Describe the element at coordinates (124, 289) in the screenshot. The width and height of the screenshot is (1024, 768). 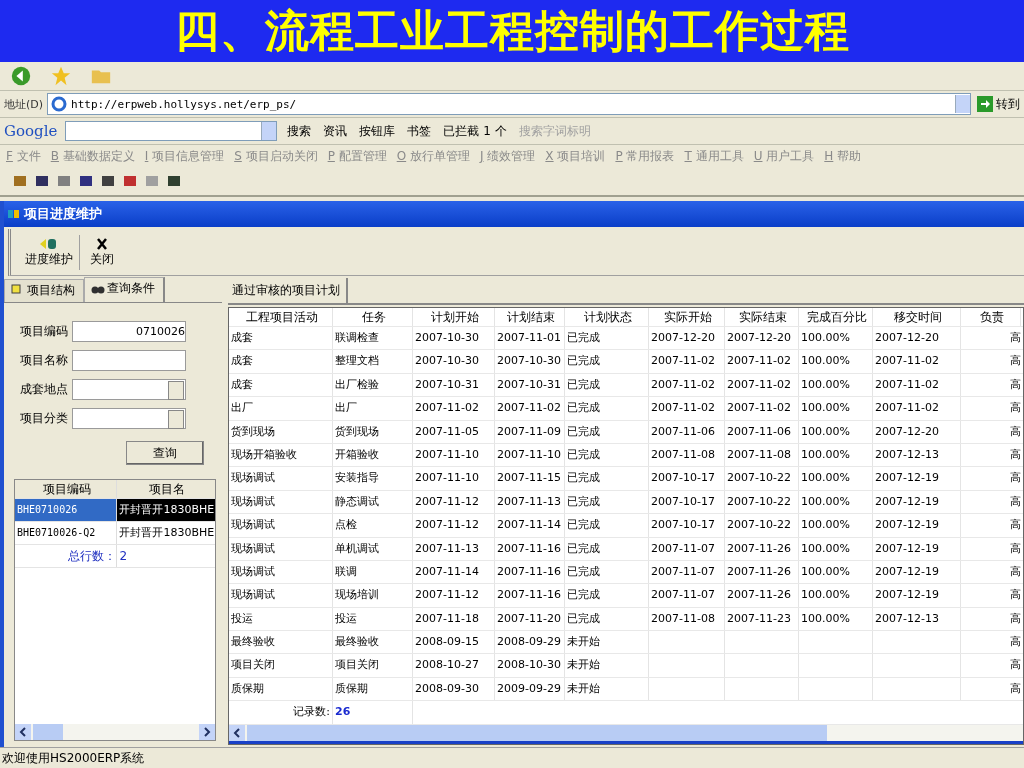
I see `tab: 查询条件` at that location.